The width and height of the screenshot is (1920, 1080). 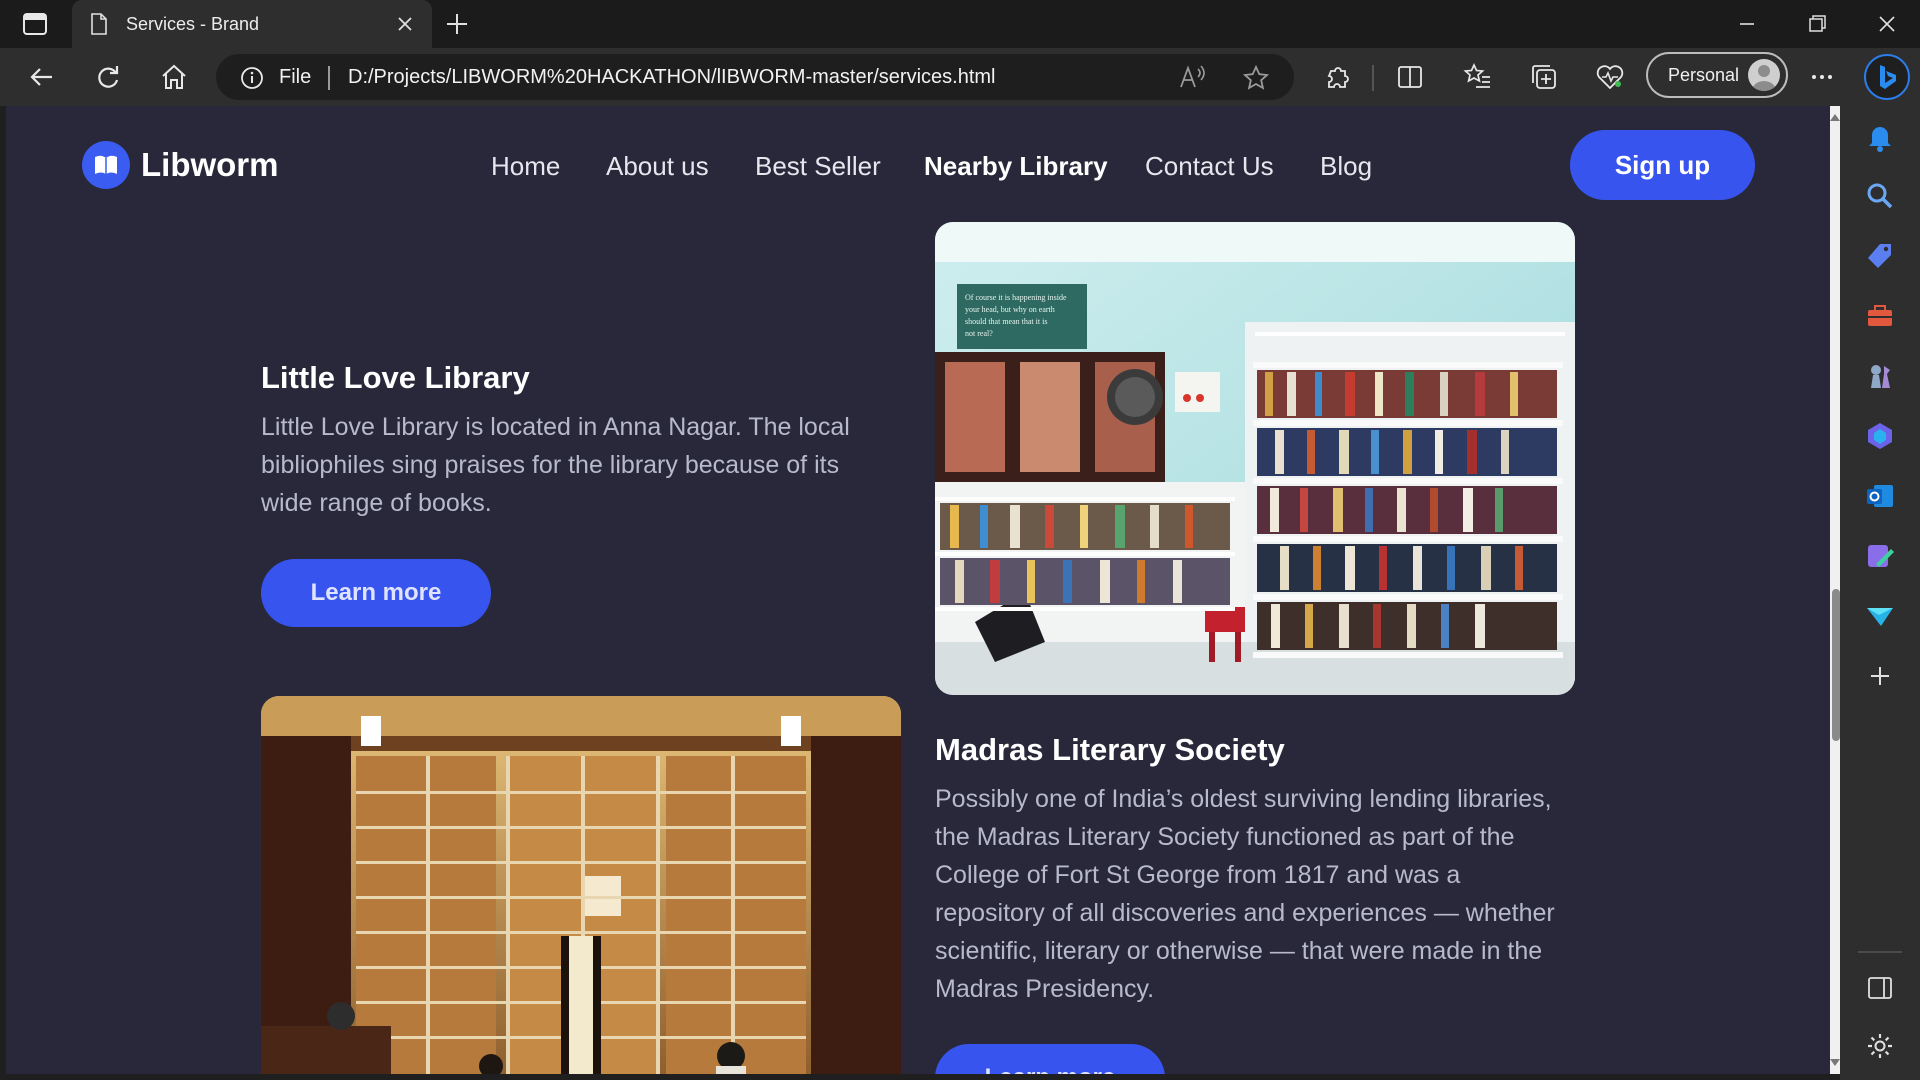 I want to click on svg-text: should that mean that it is, so click(x=1006, y=321).